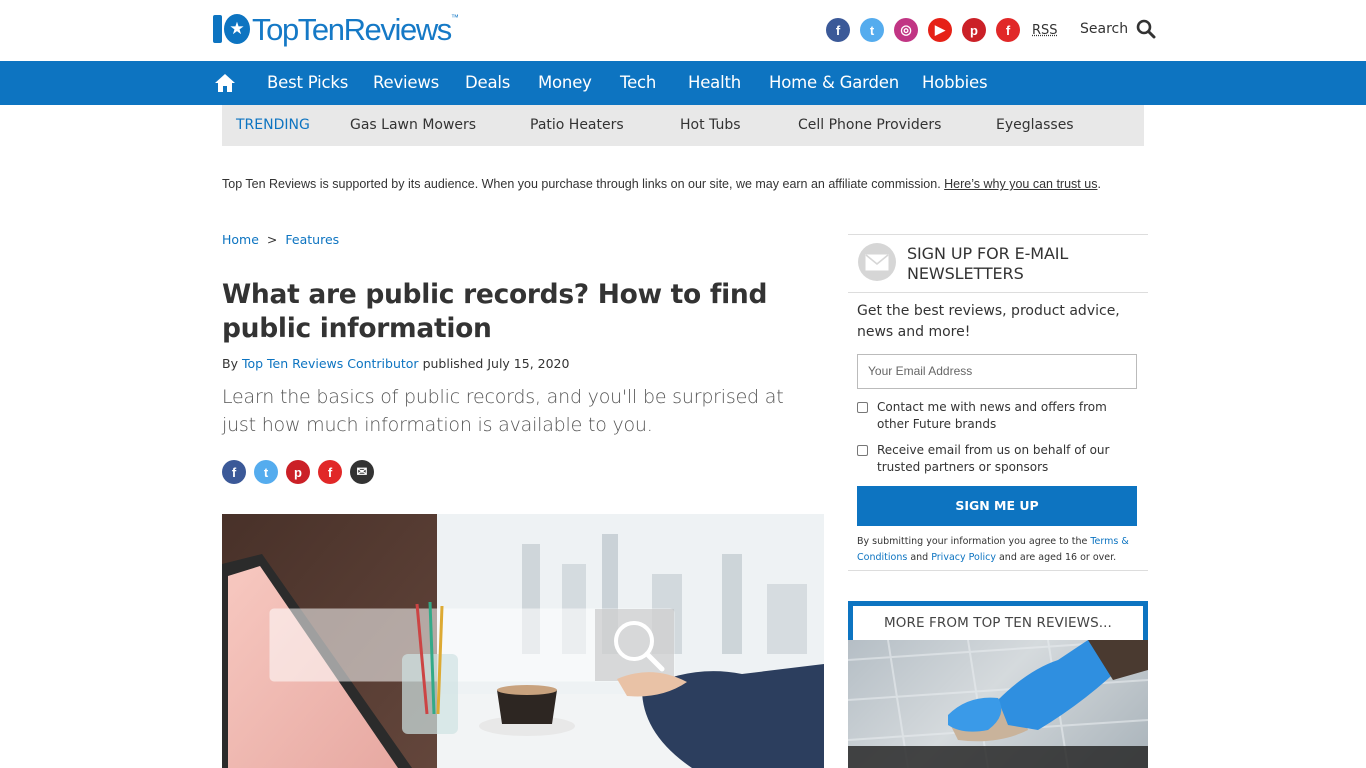 The image size is (1366, 768). What do you see at coordinates (872, 30) in the screenshot?
I see `twitter-icon: t` at bounding box center [872, 30].